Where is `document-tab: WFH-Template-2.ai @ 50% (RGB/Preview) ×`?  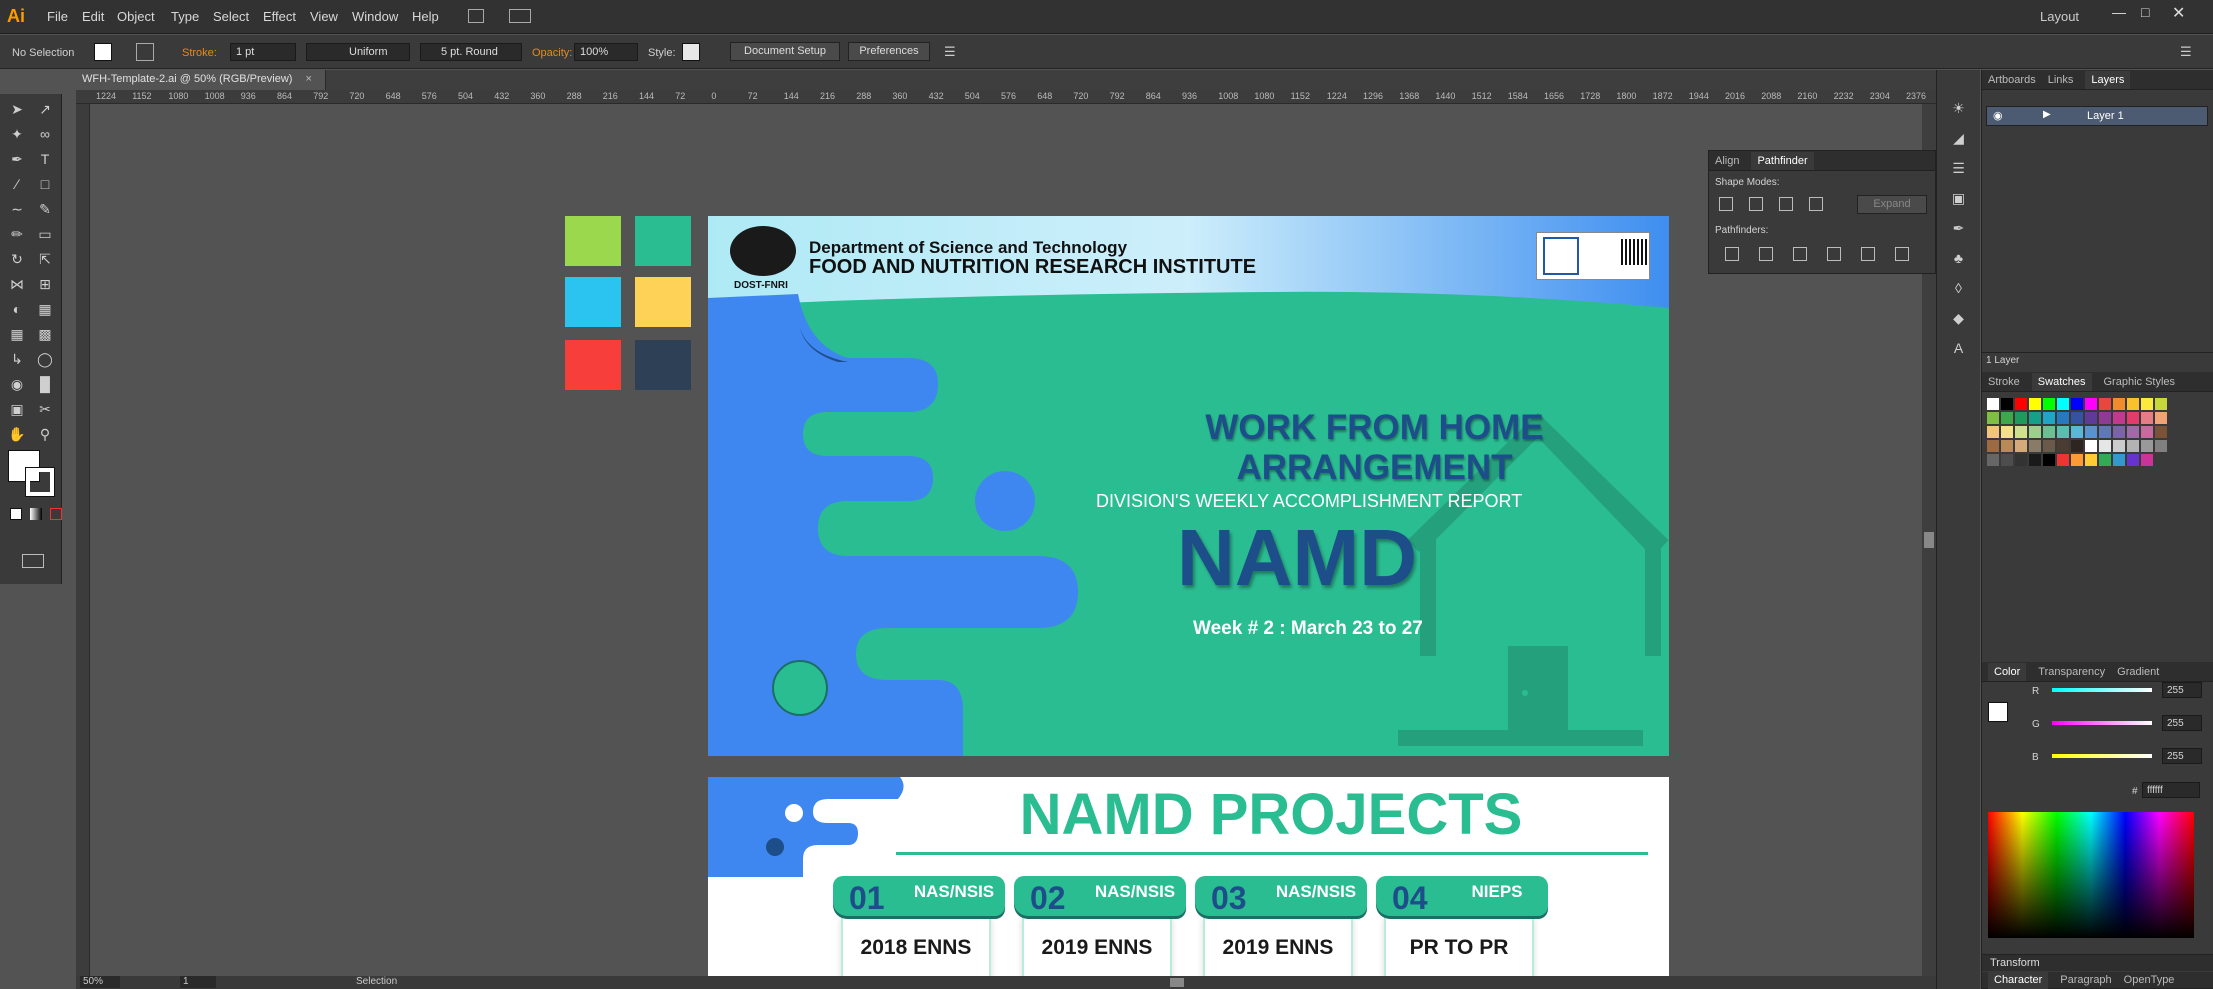 document-tab: WFH-Template-2.ai @ 50% (RGB/Preview) × is located at coordinates (201, 80).